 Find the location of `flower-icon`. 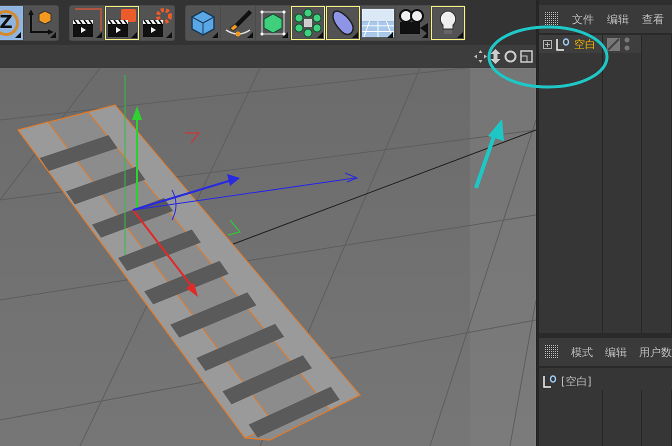

flower-icon is located at coordinates (308, 23).